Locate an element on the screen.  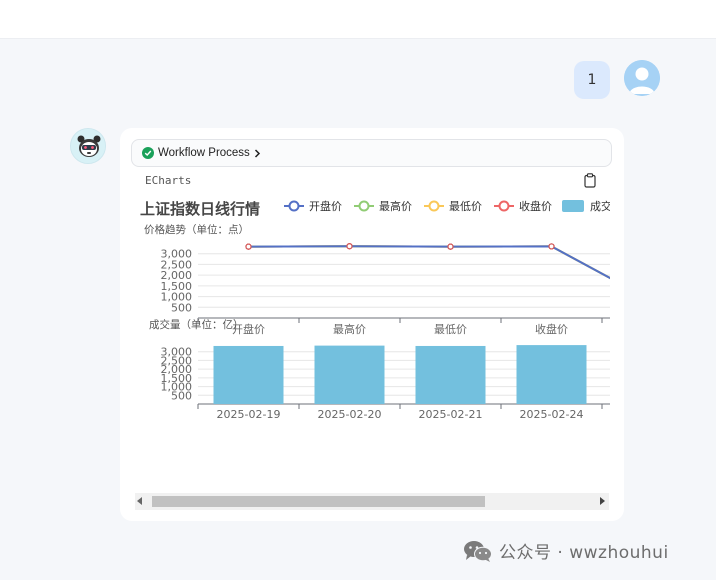
legend-label-0: 开盘价 is located at coordinates (325, 206).